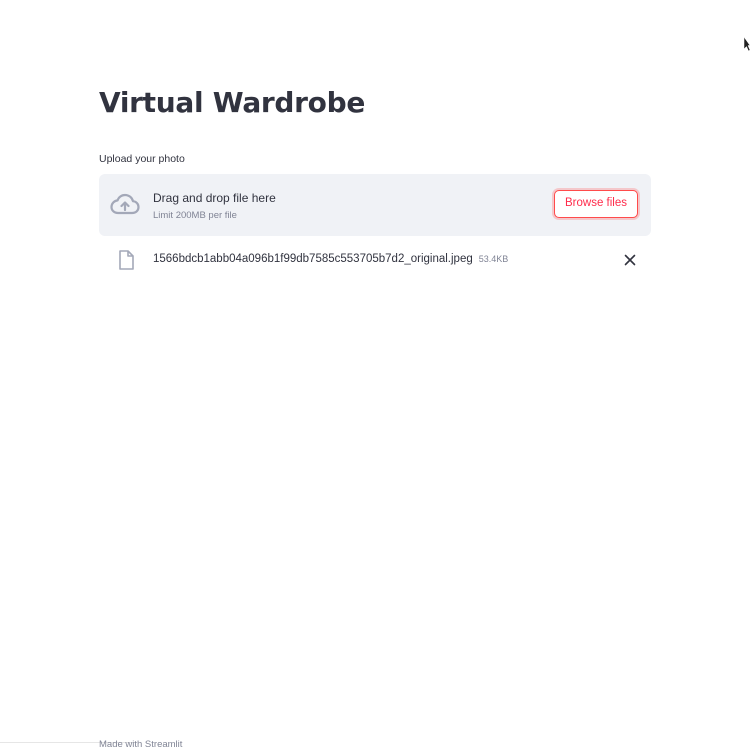 This screenshot has width=750, height=750. I want to click on dropzone-instructions: Drag and drop file here, so click(214, 198).